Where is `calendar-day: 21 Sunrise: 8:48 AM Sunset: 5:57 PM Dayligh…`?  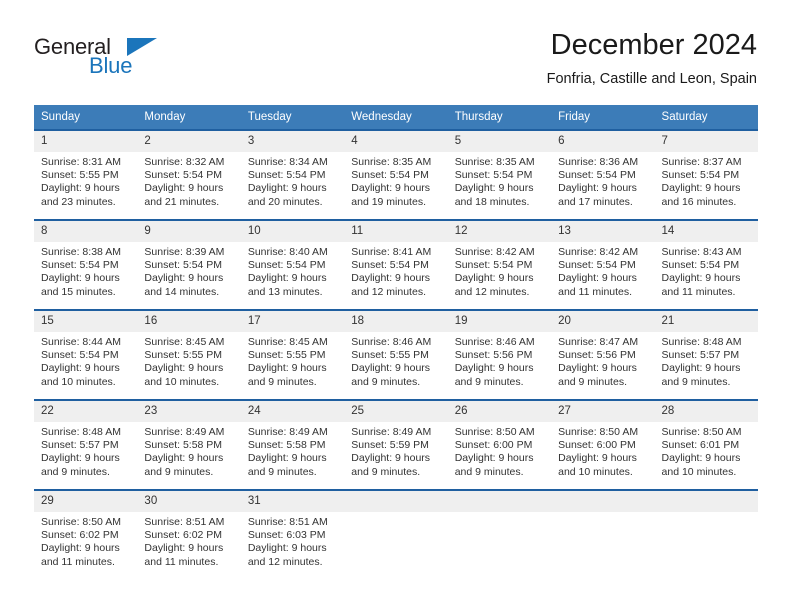 calendar-day: 21 Sunrise: 8:48 AM Sunset: 5:57 PM Dayligh… is located at coordinates (706, 349).